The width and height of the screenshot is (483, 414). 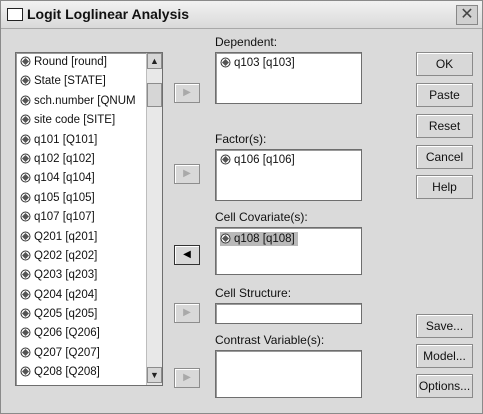 I want to click on chevron-up-icon: ▲, so click(x=154, y=61).